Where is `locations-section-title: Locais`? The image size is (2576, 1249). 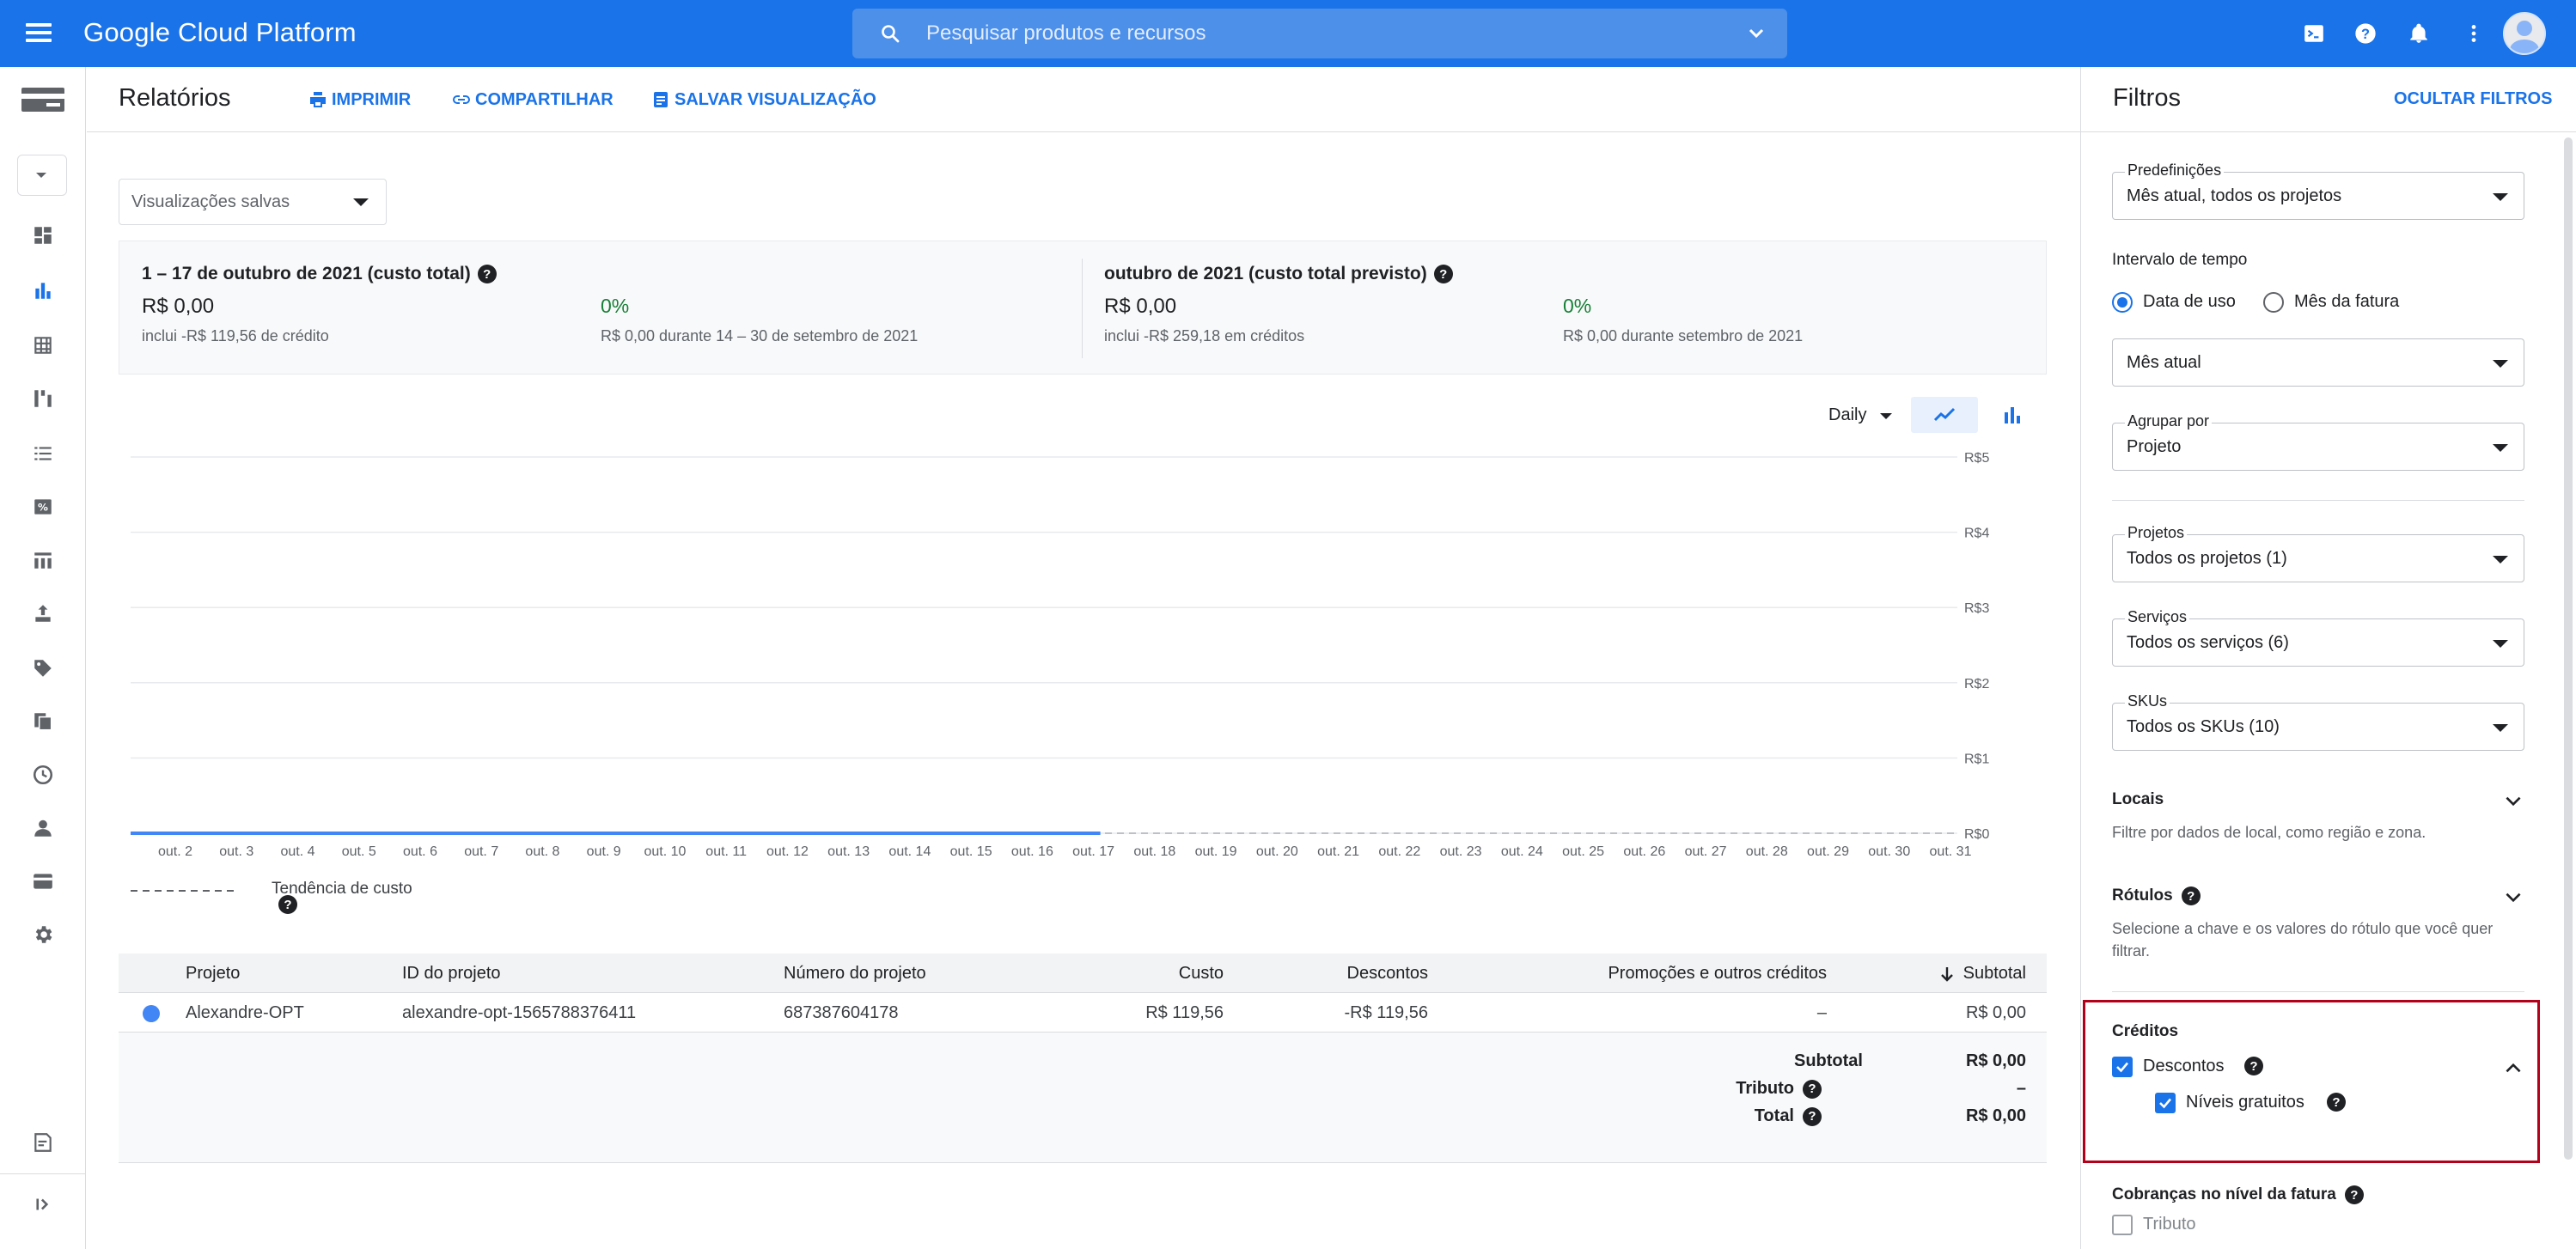
locations-section-title: Locais is located at coordinates (2138, 799).